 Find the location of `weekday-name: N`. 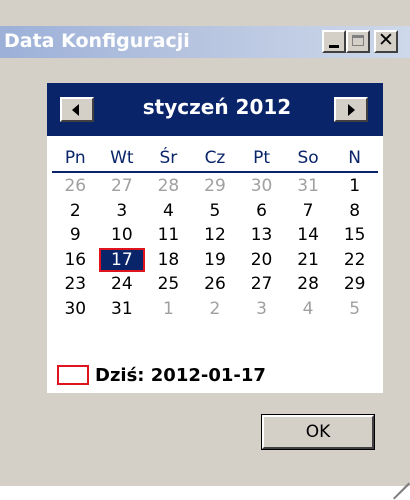

weekday-name: N is located at coordinates (355, 158).